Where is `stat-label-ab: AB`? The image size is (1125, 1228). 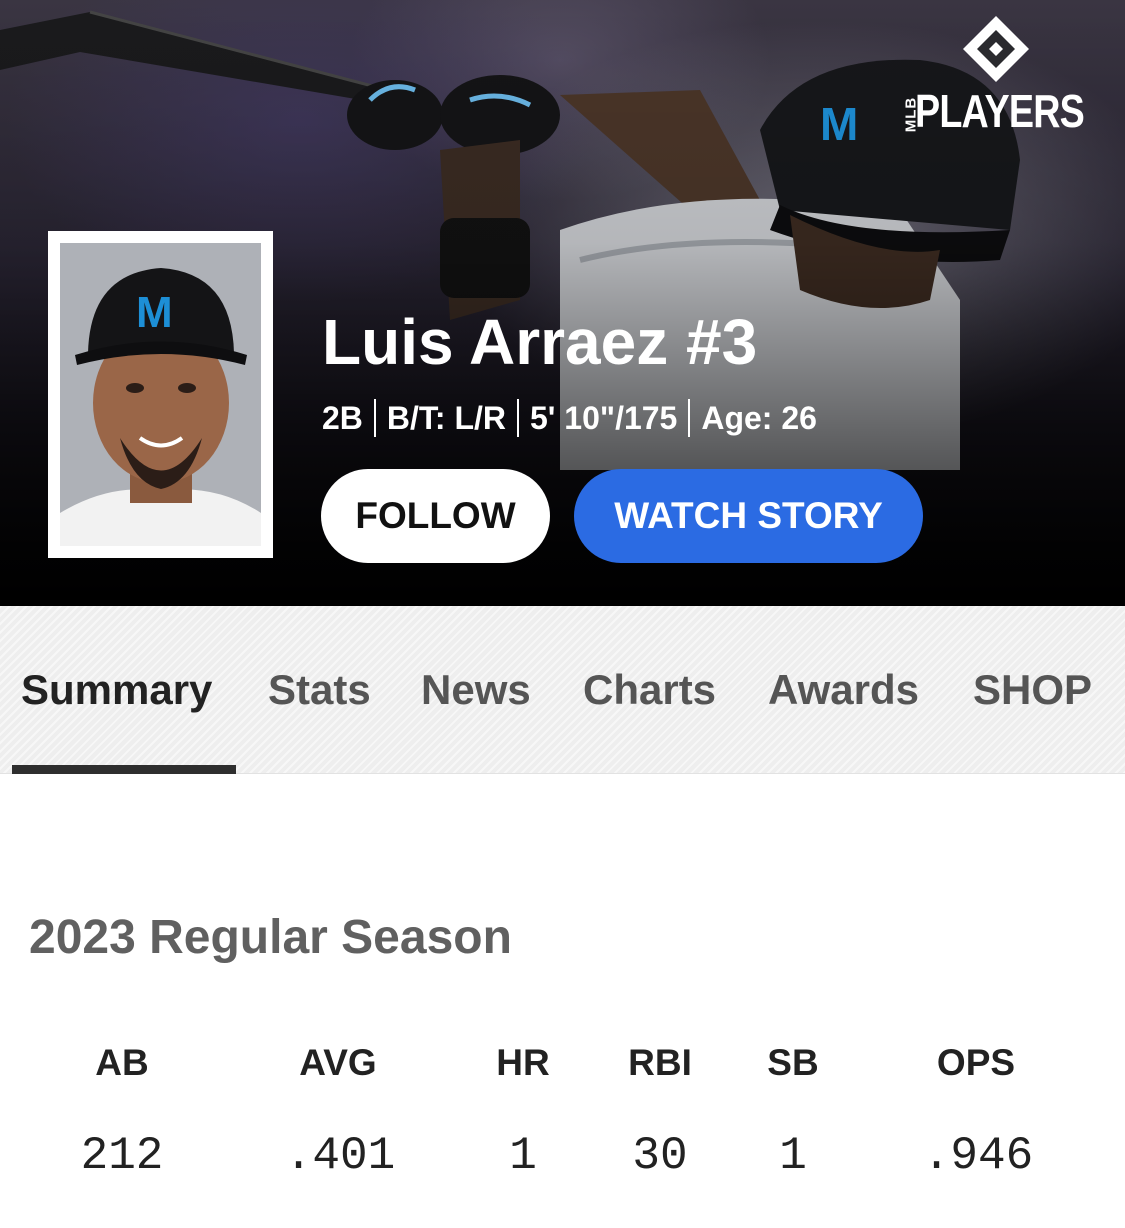
stat-label-ab: AB is located at coordinates (122, 1062).